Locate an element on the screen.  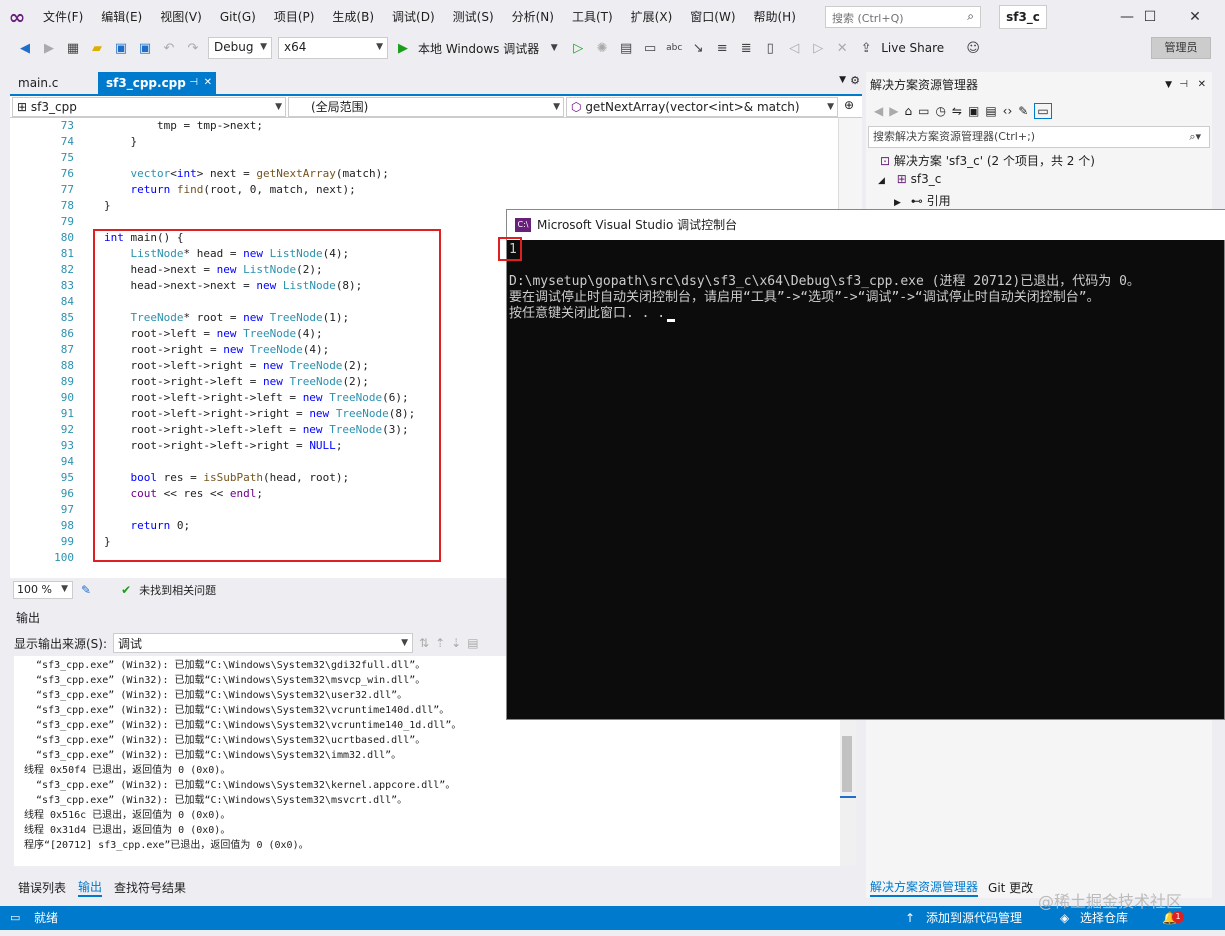
tab-list-icon: ▼ is located at coordinates (842, 80).